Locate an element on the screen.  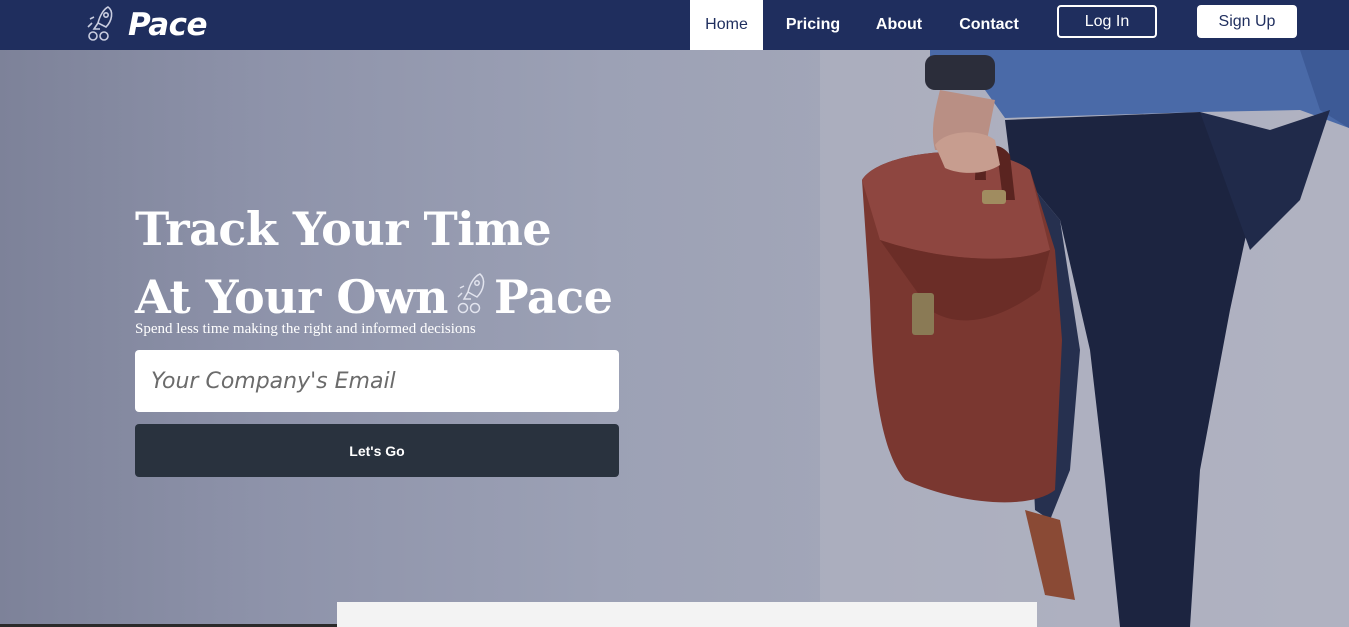
signup-button: Sign Up is located at coordinates (1247, 21).